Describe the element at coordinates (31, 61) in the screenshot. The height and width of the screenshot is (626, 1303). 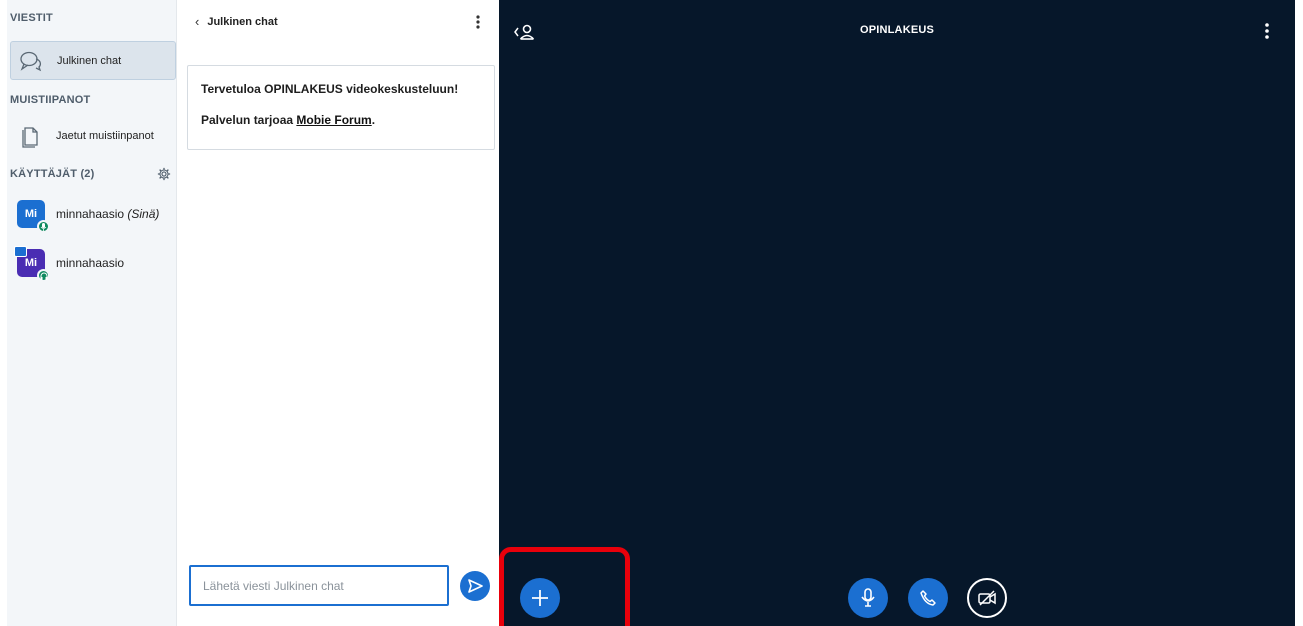
I see `chat-bubbles-icon` at that location.